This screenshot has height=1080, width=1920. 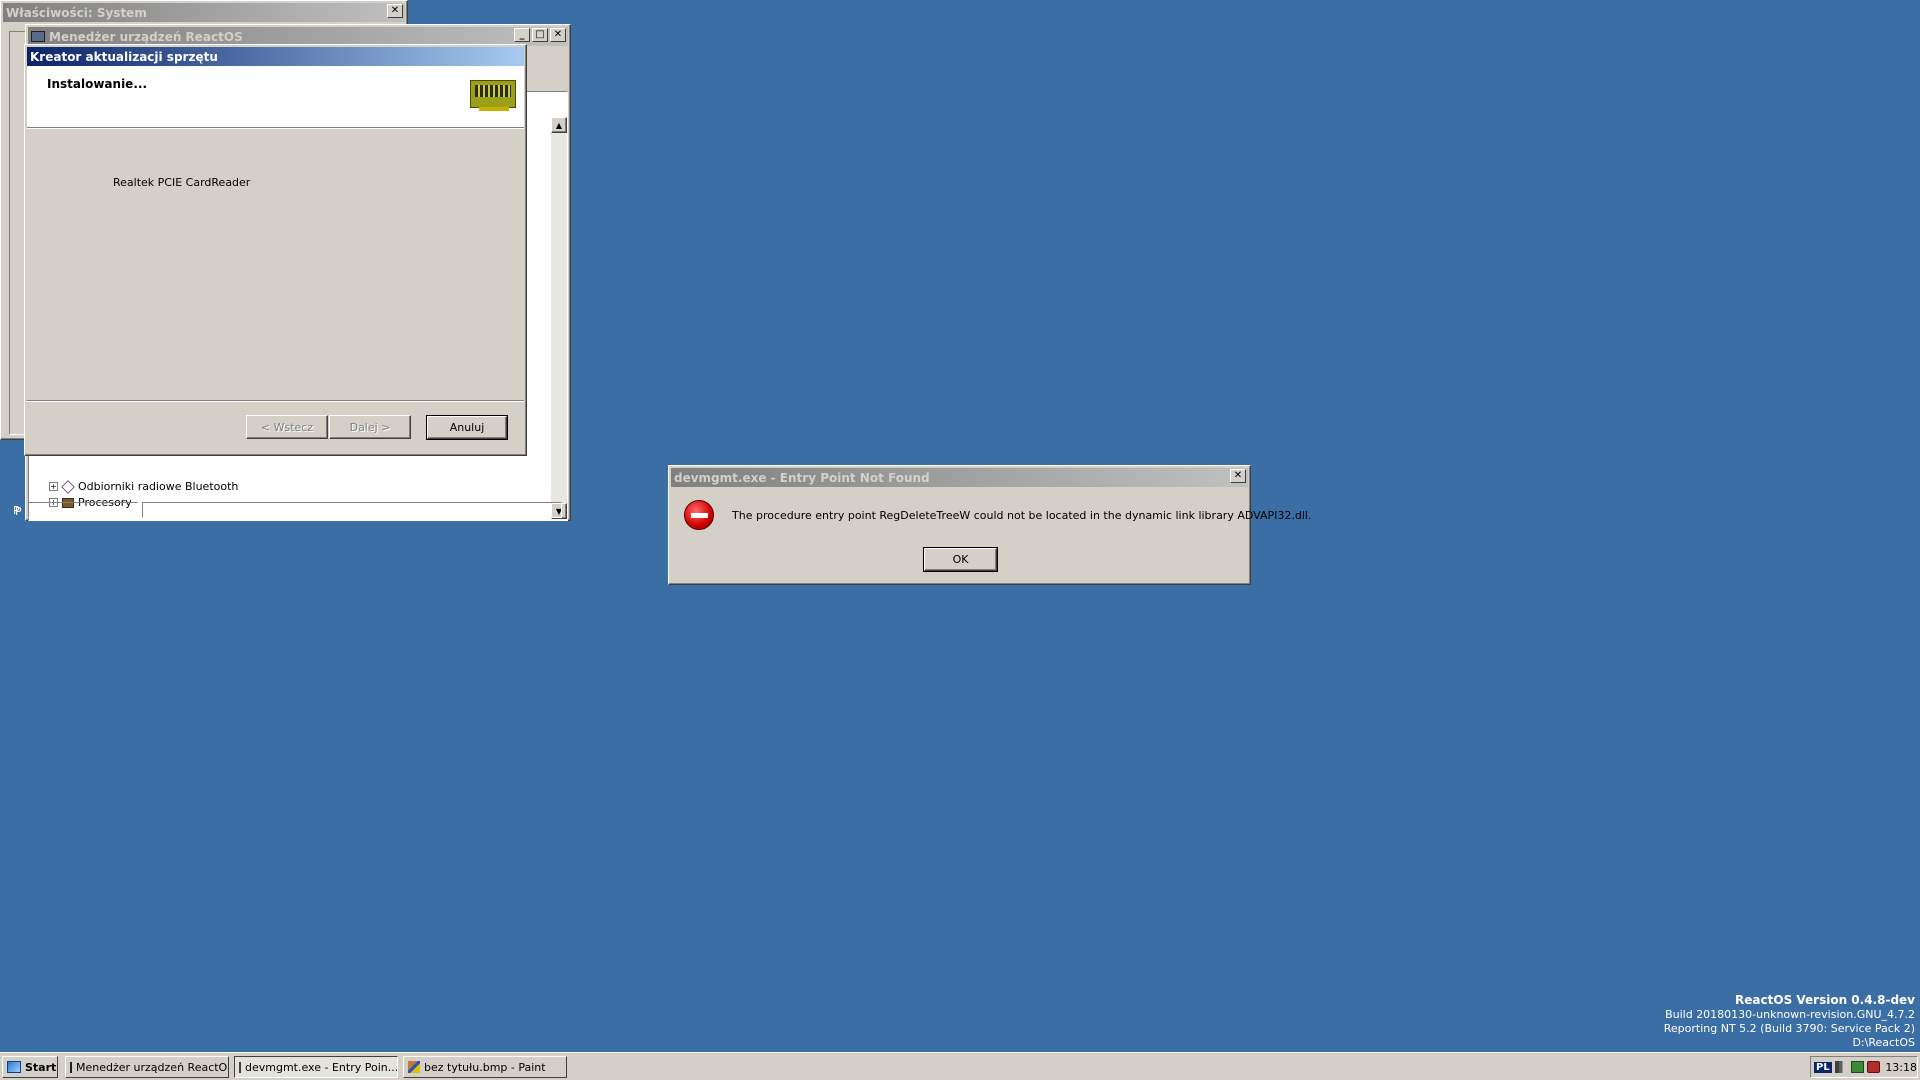 What do you see at coordinates (41, 1067) in the screenshot?
I see `start-label: Start` at bounding box center [41, 1067].